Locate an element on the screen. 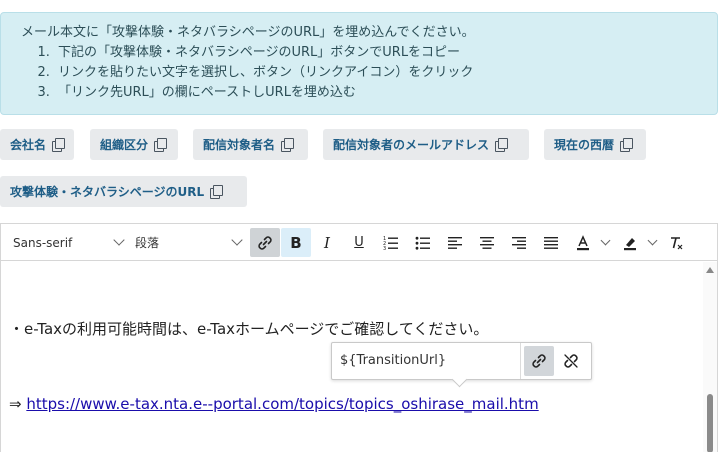 The height and width of the screenshot is (452, 726). company-name-copy-button: 会社名 is located at coordinates (37, 144).